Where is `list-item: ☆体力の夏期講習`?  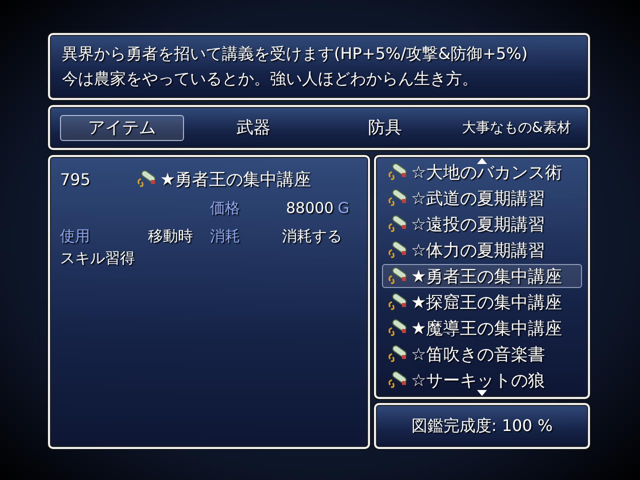 list-item: ☆体力の夏期講習 is located at coordinates (482, 250).